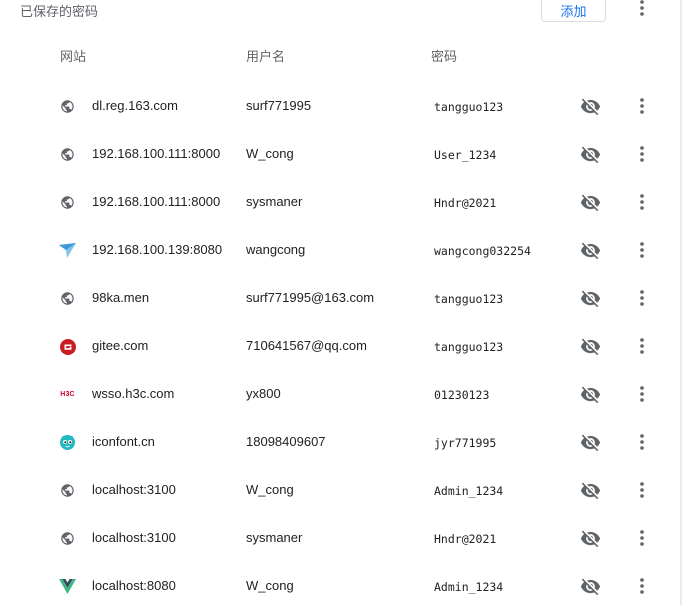 Image resolution: width=682 pixels, height=610 pixels. Describe the element at coordinates (59, 11) in the screenshot. I see `section-title: 已保存的密码` at that location.